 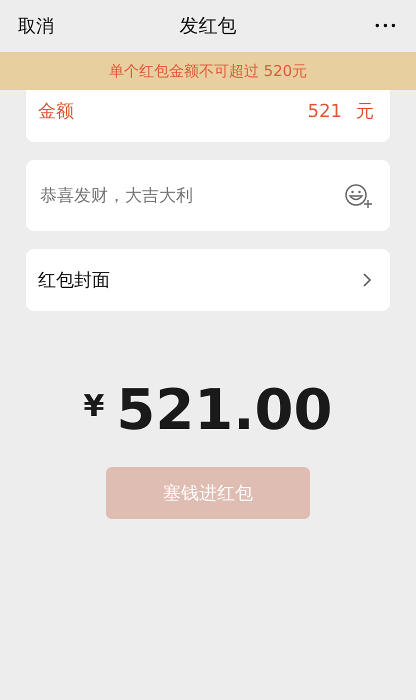 What do you see at coordinates (94, 406) in the screenshot?
I see `currency-symbol: ¥` at bounding box center [94, 406].